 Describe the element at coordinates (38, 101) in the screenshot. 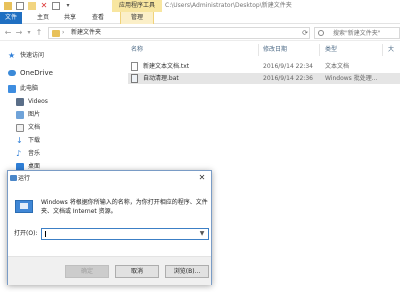

I see `sidebar-item-label: Videos` at that location.